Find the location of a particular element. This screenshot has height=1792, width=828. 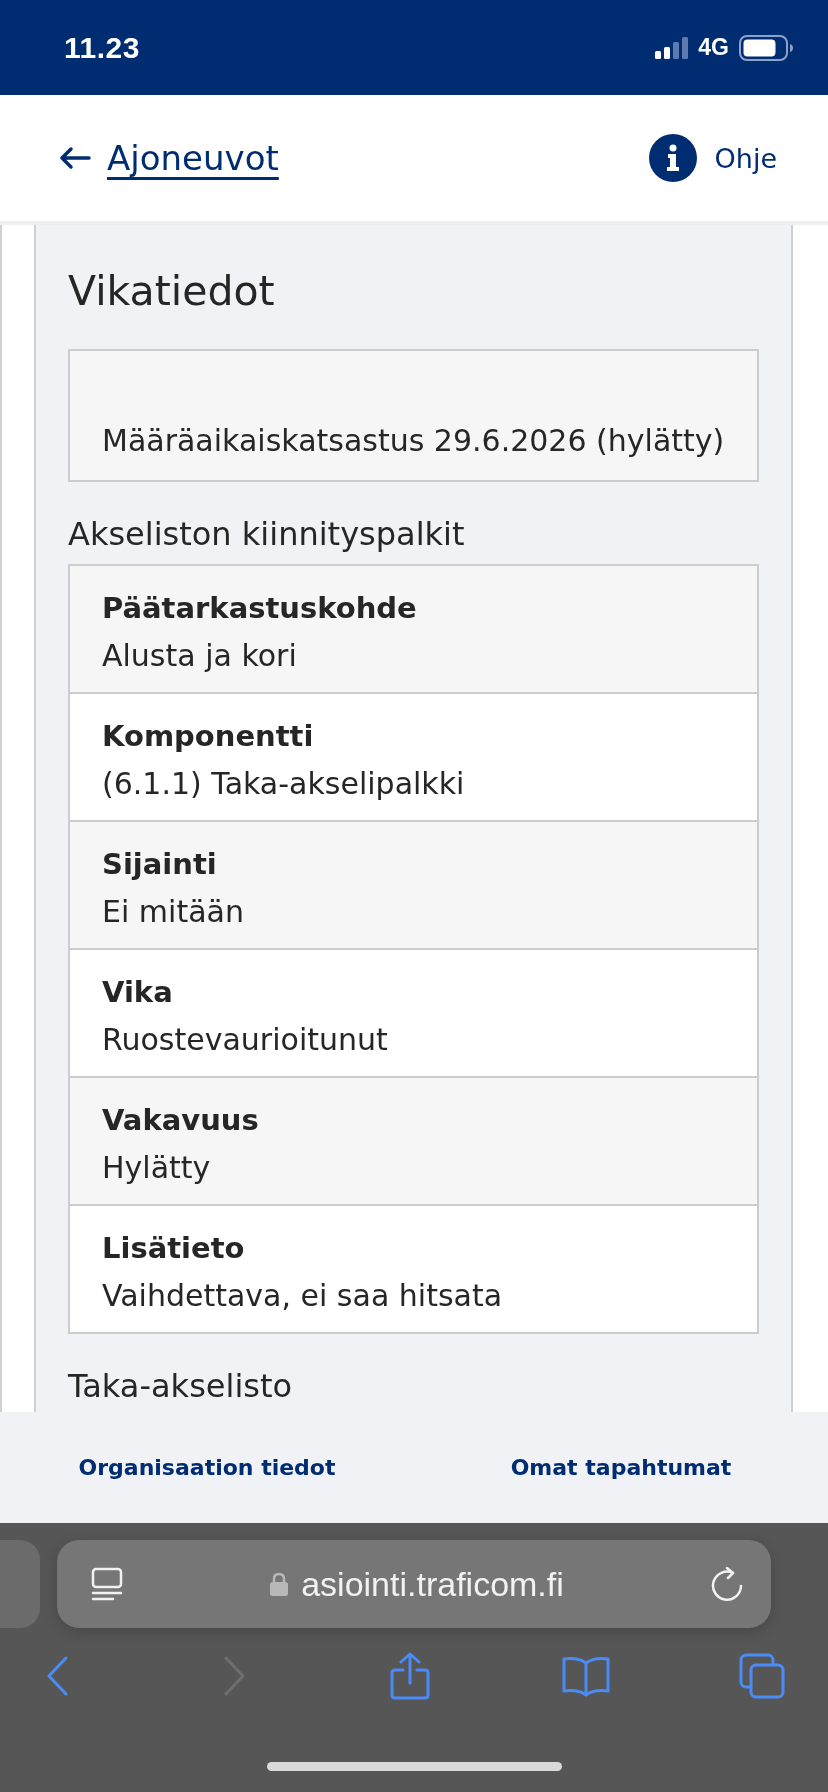

group-title: Taka-akselisto is located at coordinates (181, 1386).